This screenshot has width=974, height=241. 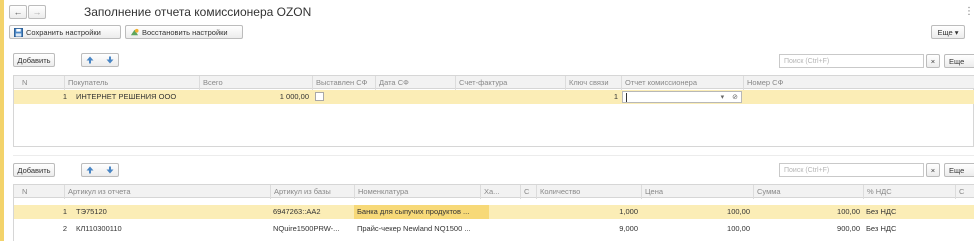 What do you see at coordinates (808, 212) in the screenshot?
I see `row-sum: 100,00` at bounding box center [808, 212].